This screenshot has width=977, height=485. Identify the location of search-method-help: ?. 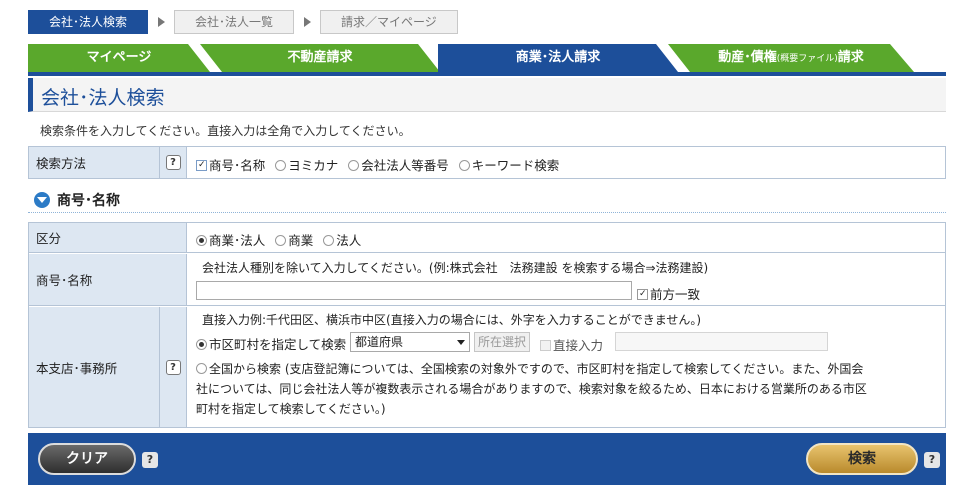
(172, 162).